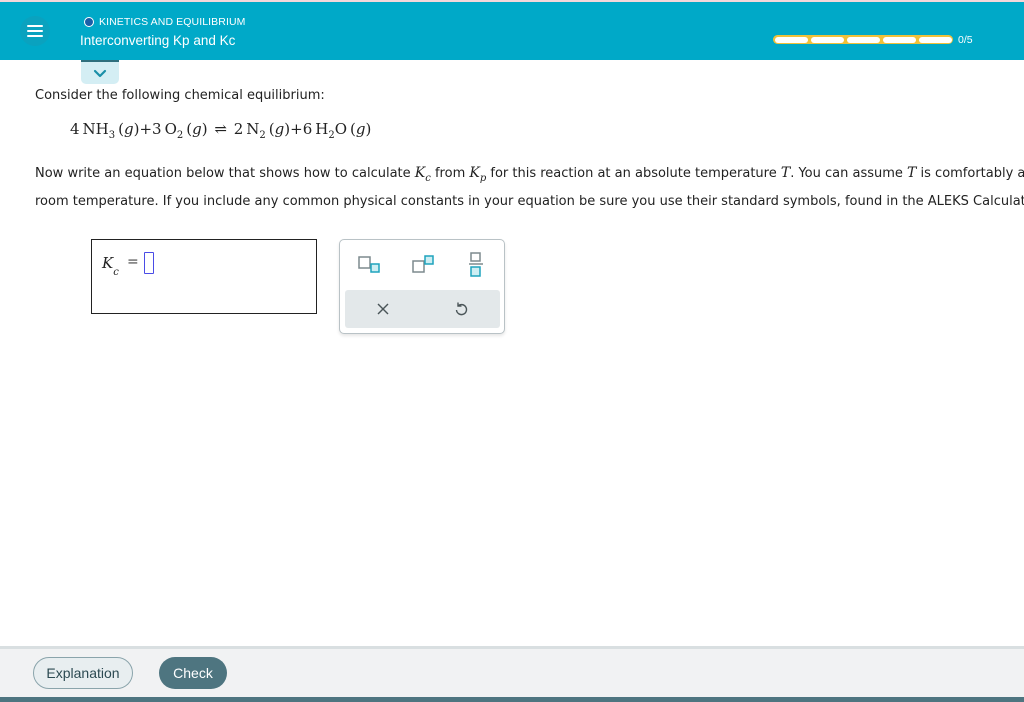 This screenshot has height=702, width=1024. I want to click on hamburger-icon, so click(35, 31).